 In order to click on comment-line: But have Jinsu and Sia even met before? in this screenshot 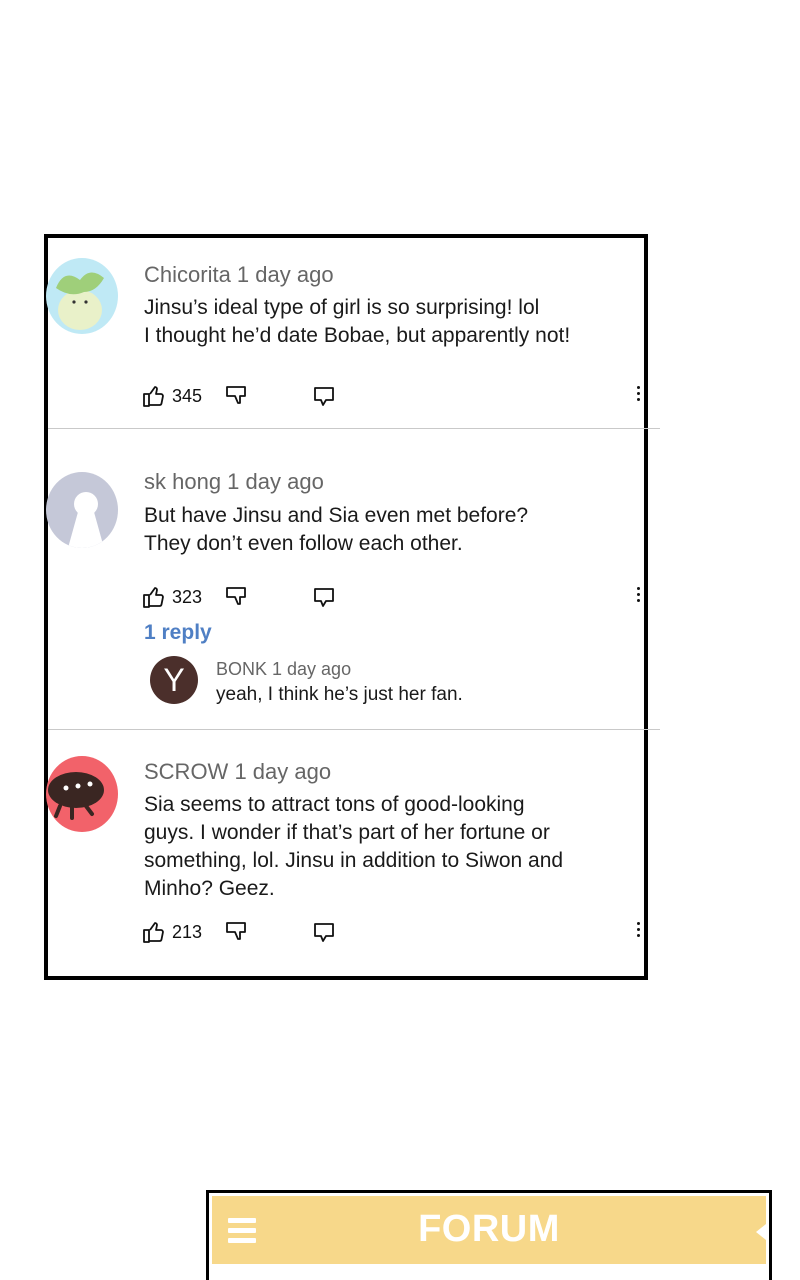, I will do `click(336, 515)`.